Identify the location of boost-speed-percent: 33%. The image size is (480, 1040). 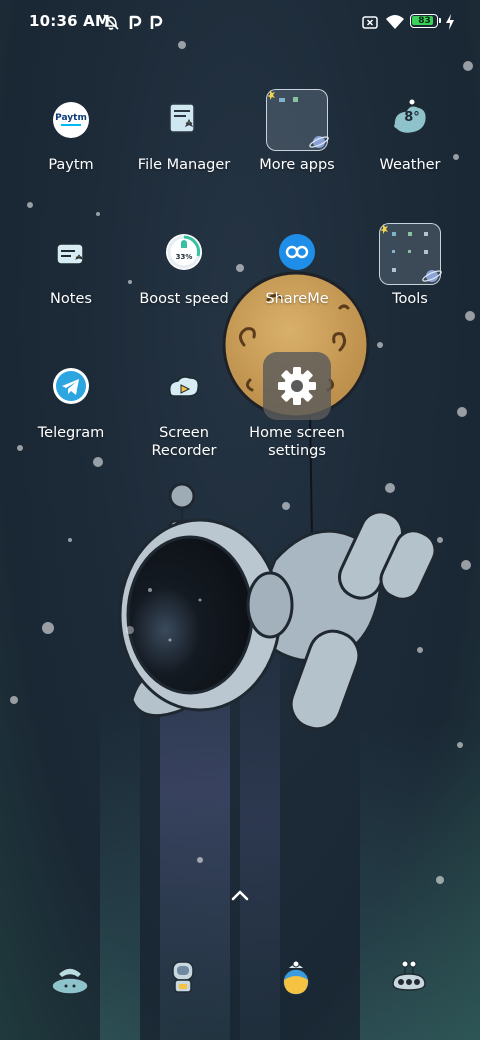
(184, 257).